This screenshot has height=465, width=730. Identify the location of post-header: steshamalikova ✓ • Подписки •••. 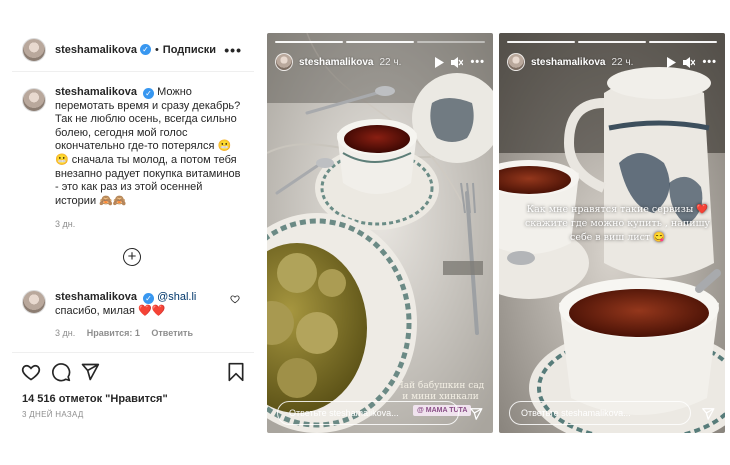
(133, 50).